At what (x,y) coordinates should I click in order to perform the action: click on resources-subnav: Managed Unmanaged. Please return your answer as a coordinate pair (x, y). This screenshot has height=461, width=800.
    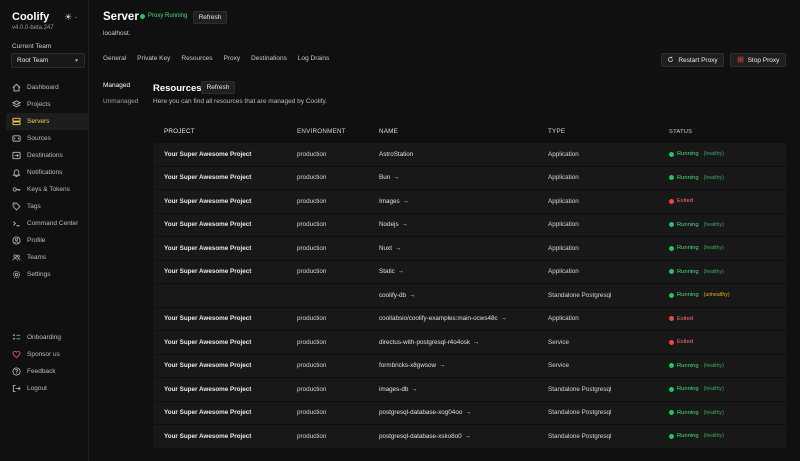
    Looking at the image, I should click on (120, 98).